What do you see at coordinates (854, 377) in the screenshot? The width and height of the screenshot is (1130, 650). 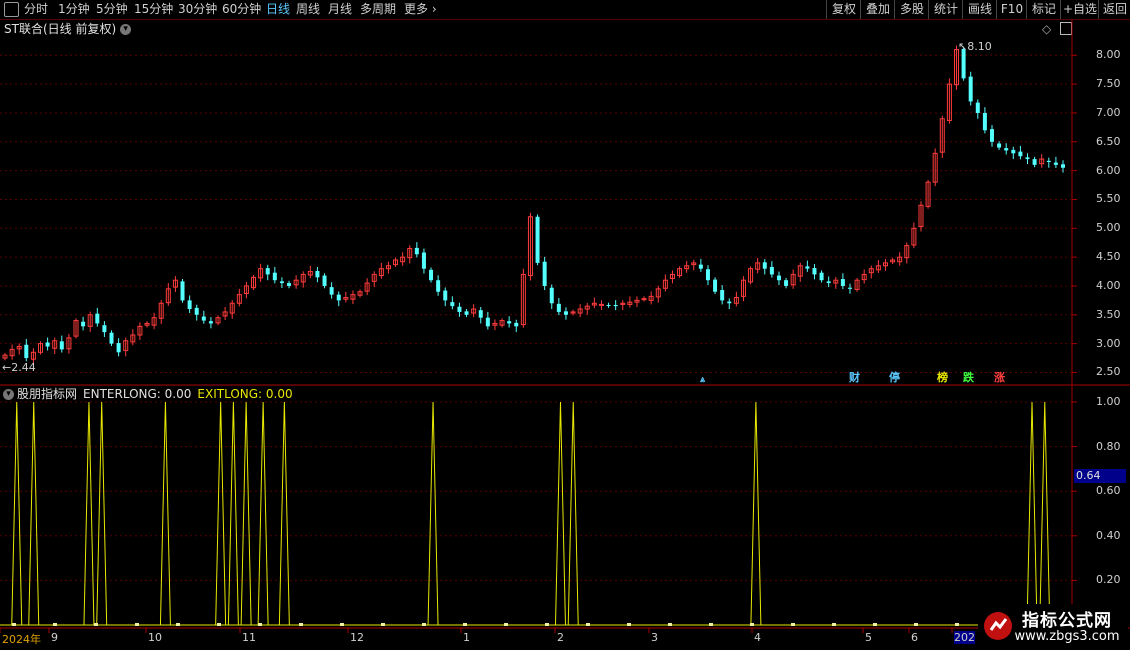 I see `event-marker-0: 财` at bounding box center [854, 377].